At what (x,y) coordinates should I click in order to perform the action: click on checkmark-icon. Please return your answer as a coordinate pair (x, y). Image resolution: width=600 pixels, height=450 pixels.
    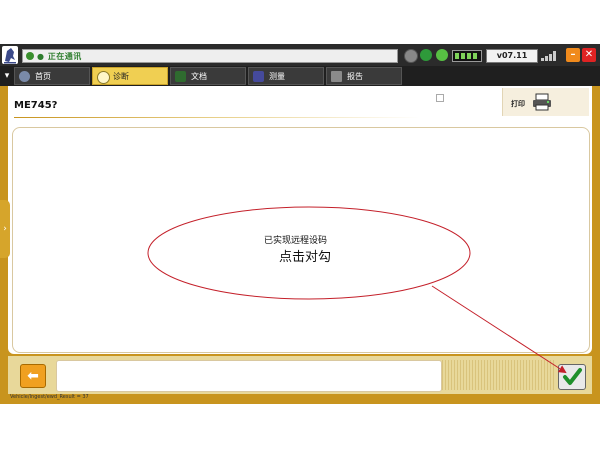
    Looking at the image, I should click on (572, 376).